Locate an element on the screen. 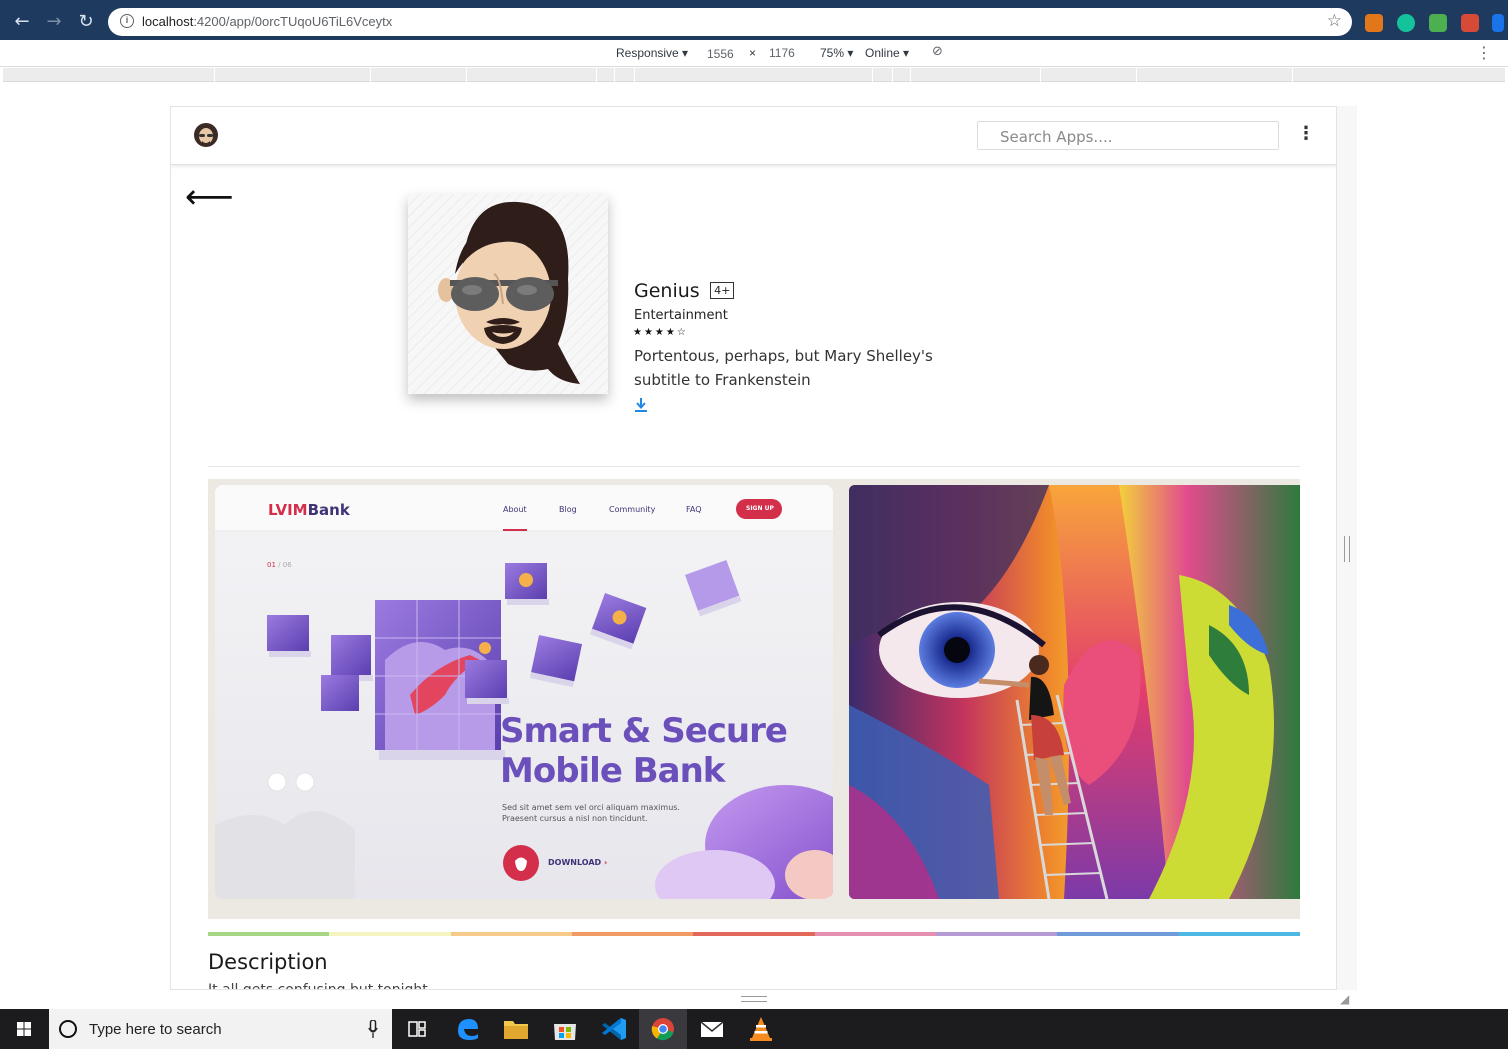  task-view-icon is located at coordinates (417, 1029).